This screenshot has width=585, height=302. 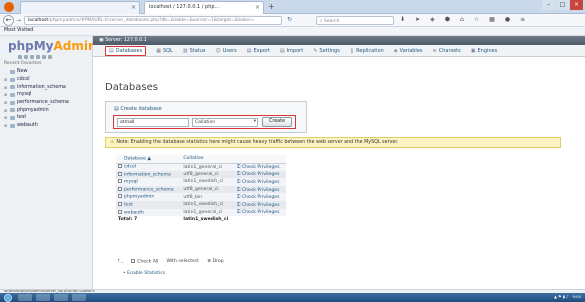 I want to click on tree-item-db: ⊞ information_schema, so click(x=36, y=87).